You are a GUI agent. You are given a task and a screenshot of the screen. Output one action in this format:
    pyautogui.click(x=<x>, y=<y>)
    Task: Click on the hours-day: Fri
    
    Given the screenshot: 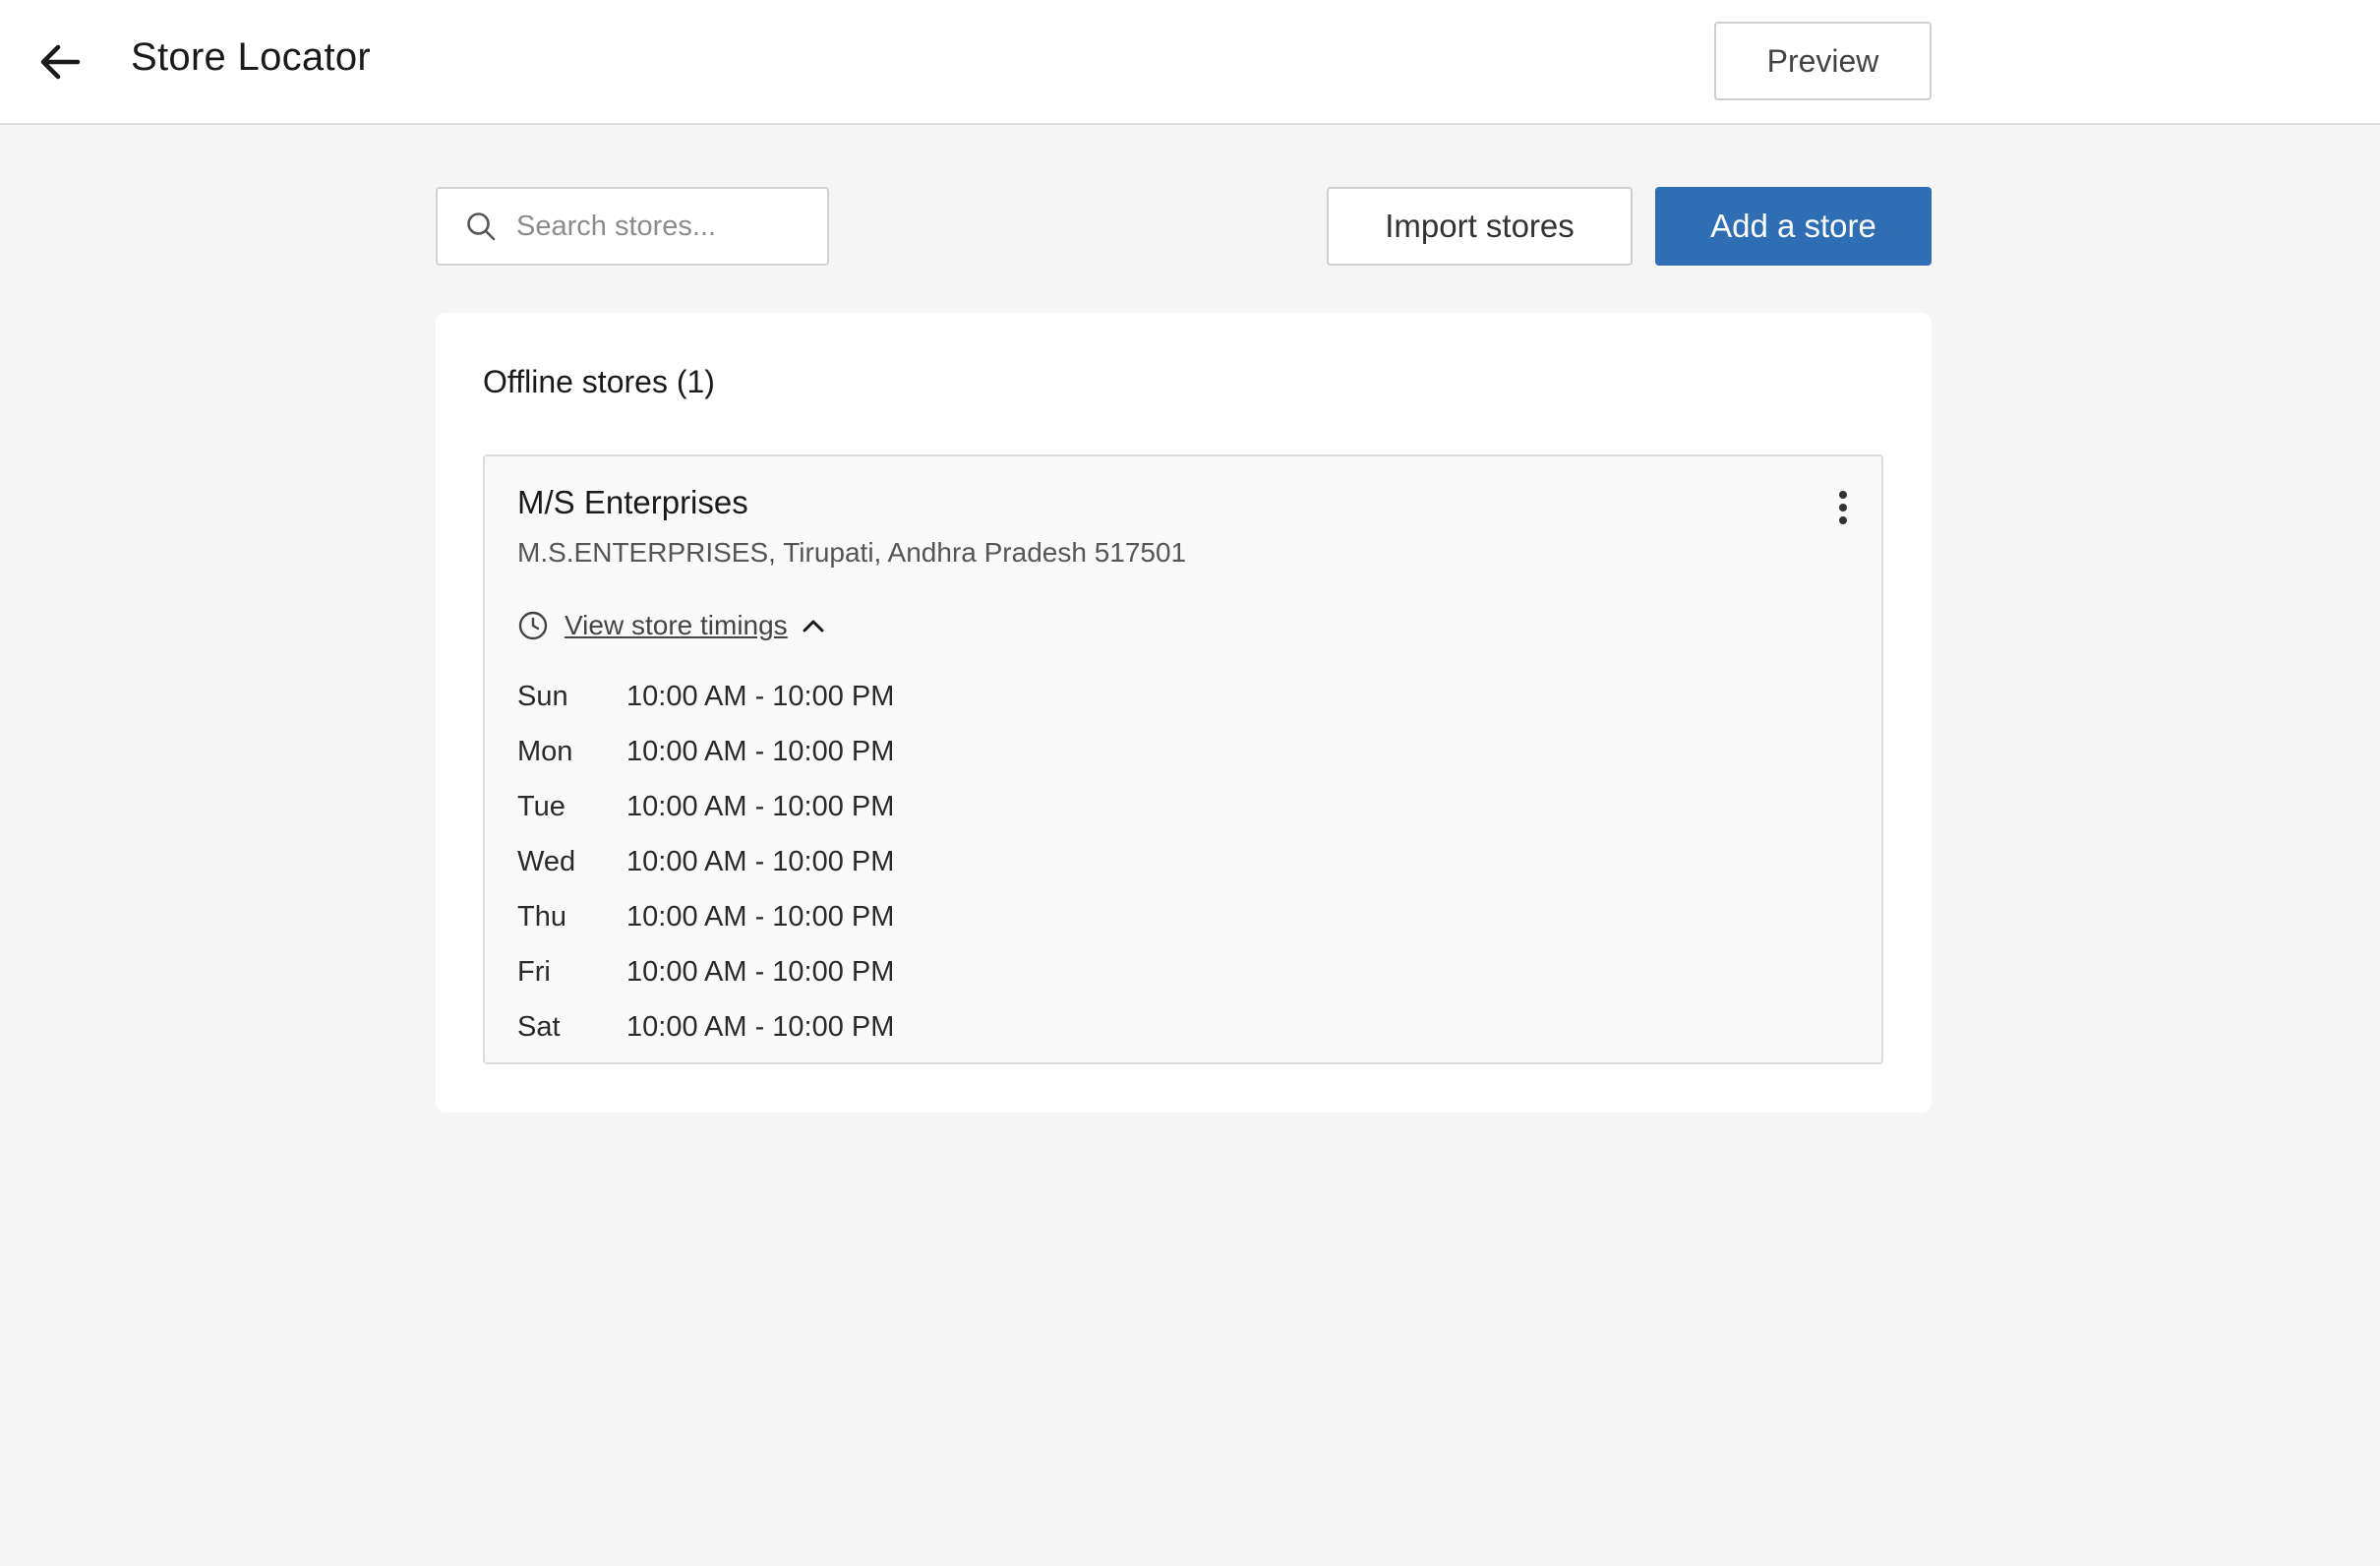 What is the action you would take?
    pyautogui.click(x=534, y=971)
    